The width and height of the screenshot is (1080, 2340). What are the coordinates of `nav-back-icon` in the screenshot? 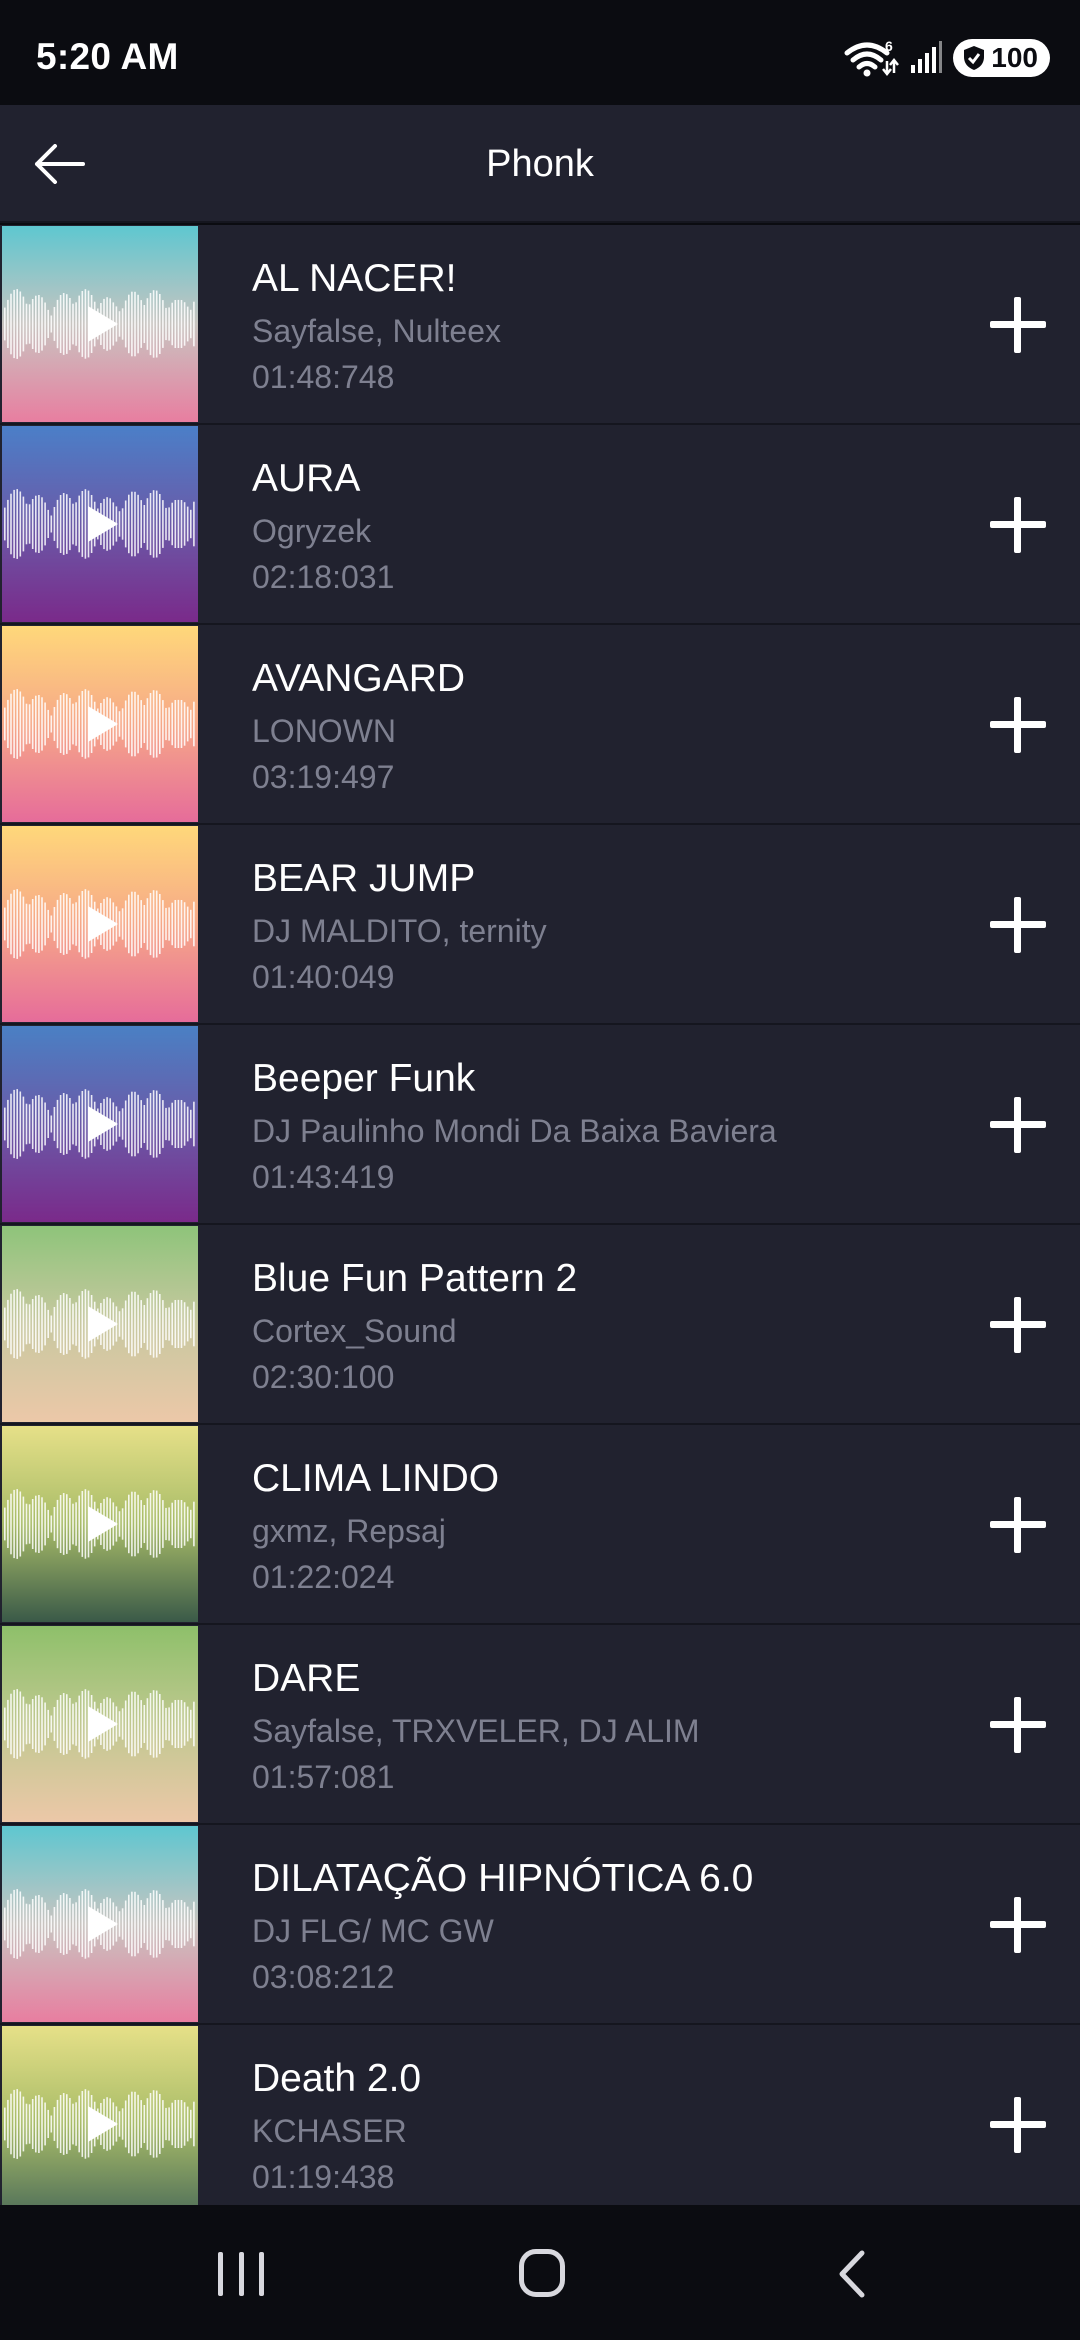 It's located at (855, 2274).